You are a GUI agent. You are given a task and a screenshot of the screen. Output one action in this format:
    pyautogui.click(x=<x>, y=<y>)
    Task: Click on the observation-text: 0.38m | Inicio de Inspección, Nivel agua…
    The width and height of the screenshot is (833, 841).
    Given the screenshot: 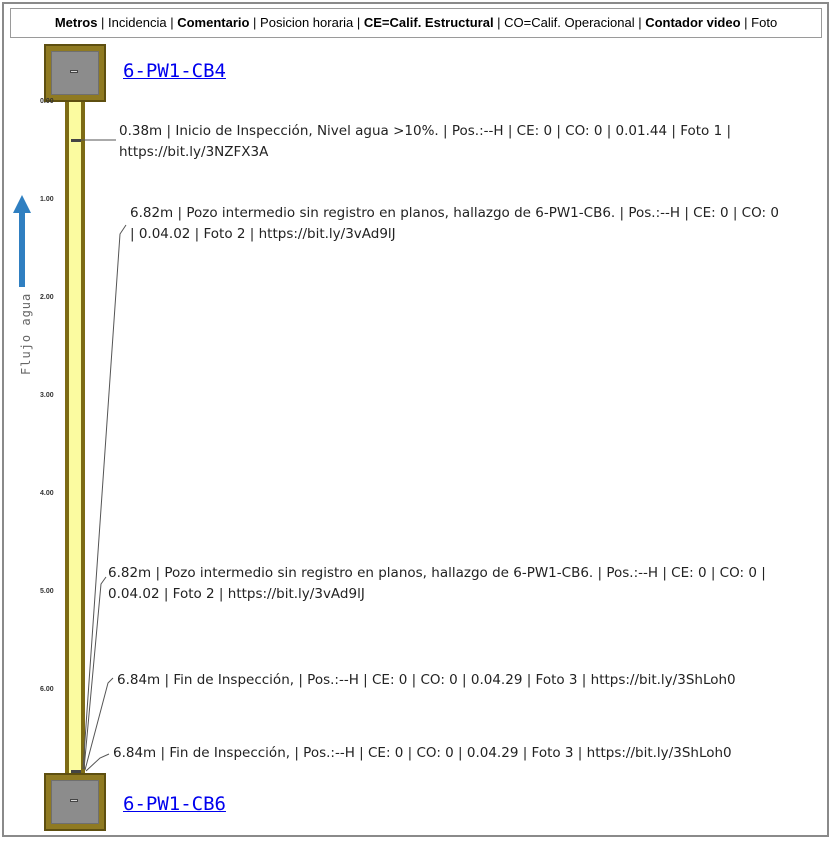 What is the action you would take?
    pyautogui.click(x=425, y=131)
    